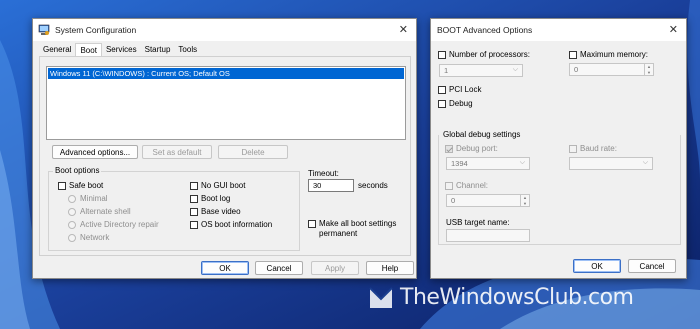 The height and width of the screenshot is (329, 700). I want to click on channel-spinner: 0 ▲ ▼, so click(488, 200).